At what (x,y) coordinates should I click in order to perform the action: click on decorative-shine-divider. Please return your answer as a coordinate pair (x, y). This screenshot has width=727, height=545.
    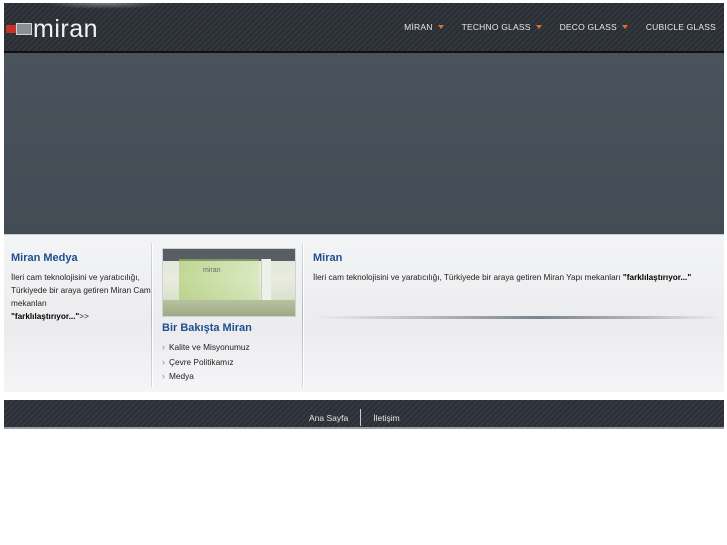
    Looking at the image, I should click on (517, 317).